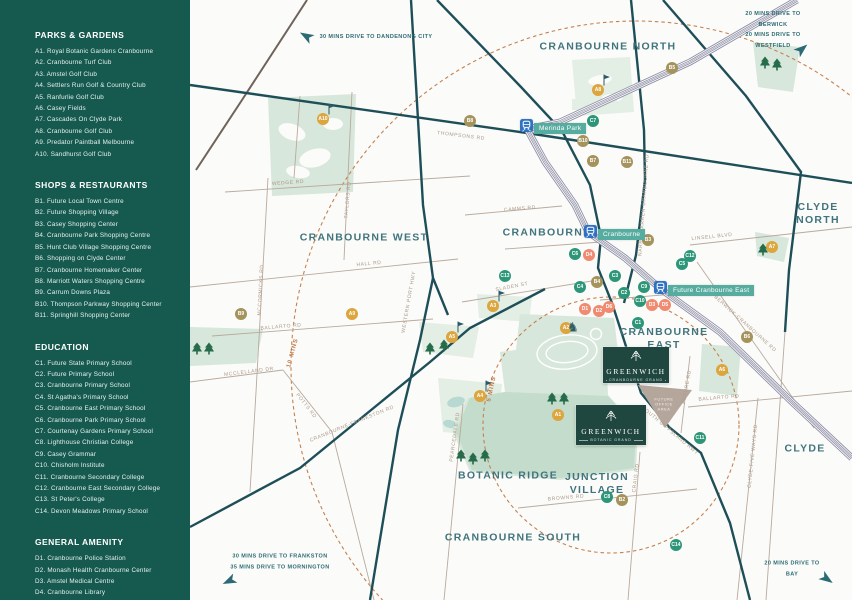 The image size is (852, 600). Describe the element at coordinates (615, 276) in the screenshot. I see `map-marker-C3: C3` at that location.